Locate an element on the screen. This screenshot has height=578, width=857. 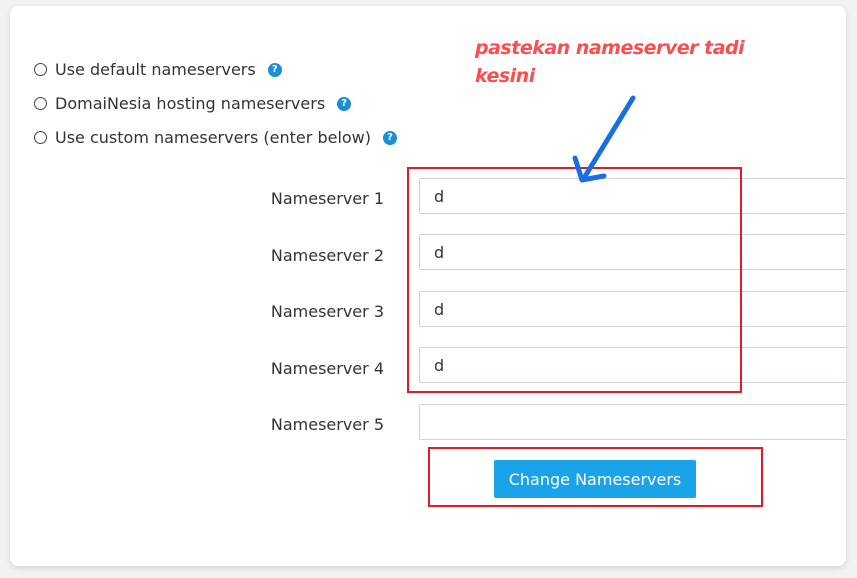
option-default-label: Use default nameservers is located at coordinates (155, 69).